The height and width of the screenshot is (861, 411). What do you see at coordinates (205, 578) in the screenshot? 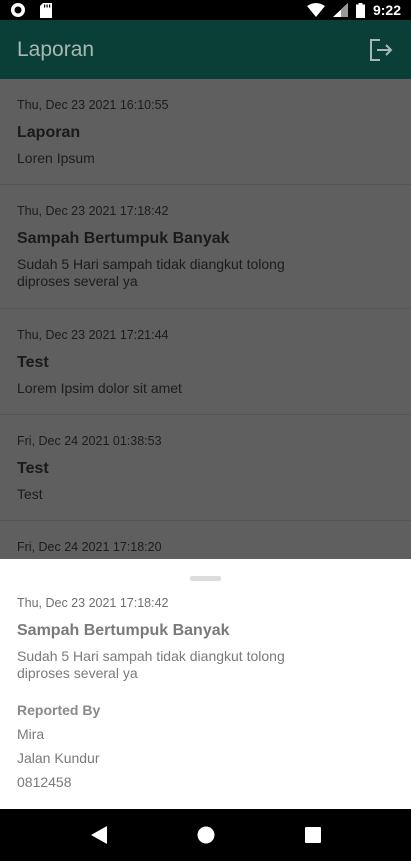
I see `drag-handle` at bounding box center [205, 578].